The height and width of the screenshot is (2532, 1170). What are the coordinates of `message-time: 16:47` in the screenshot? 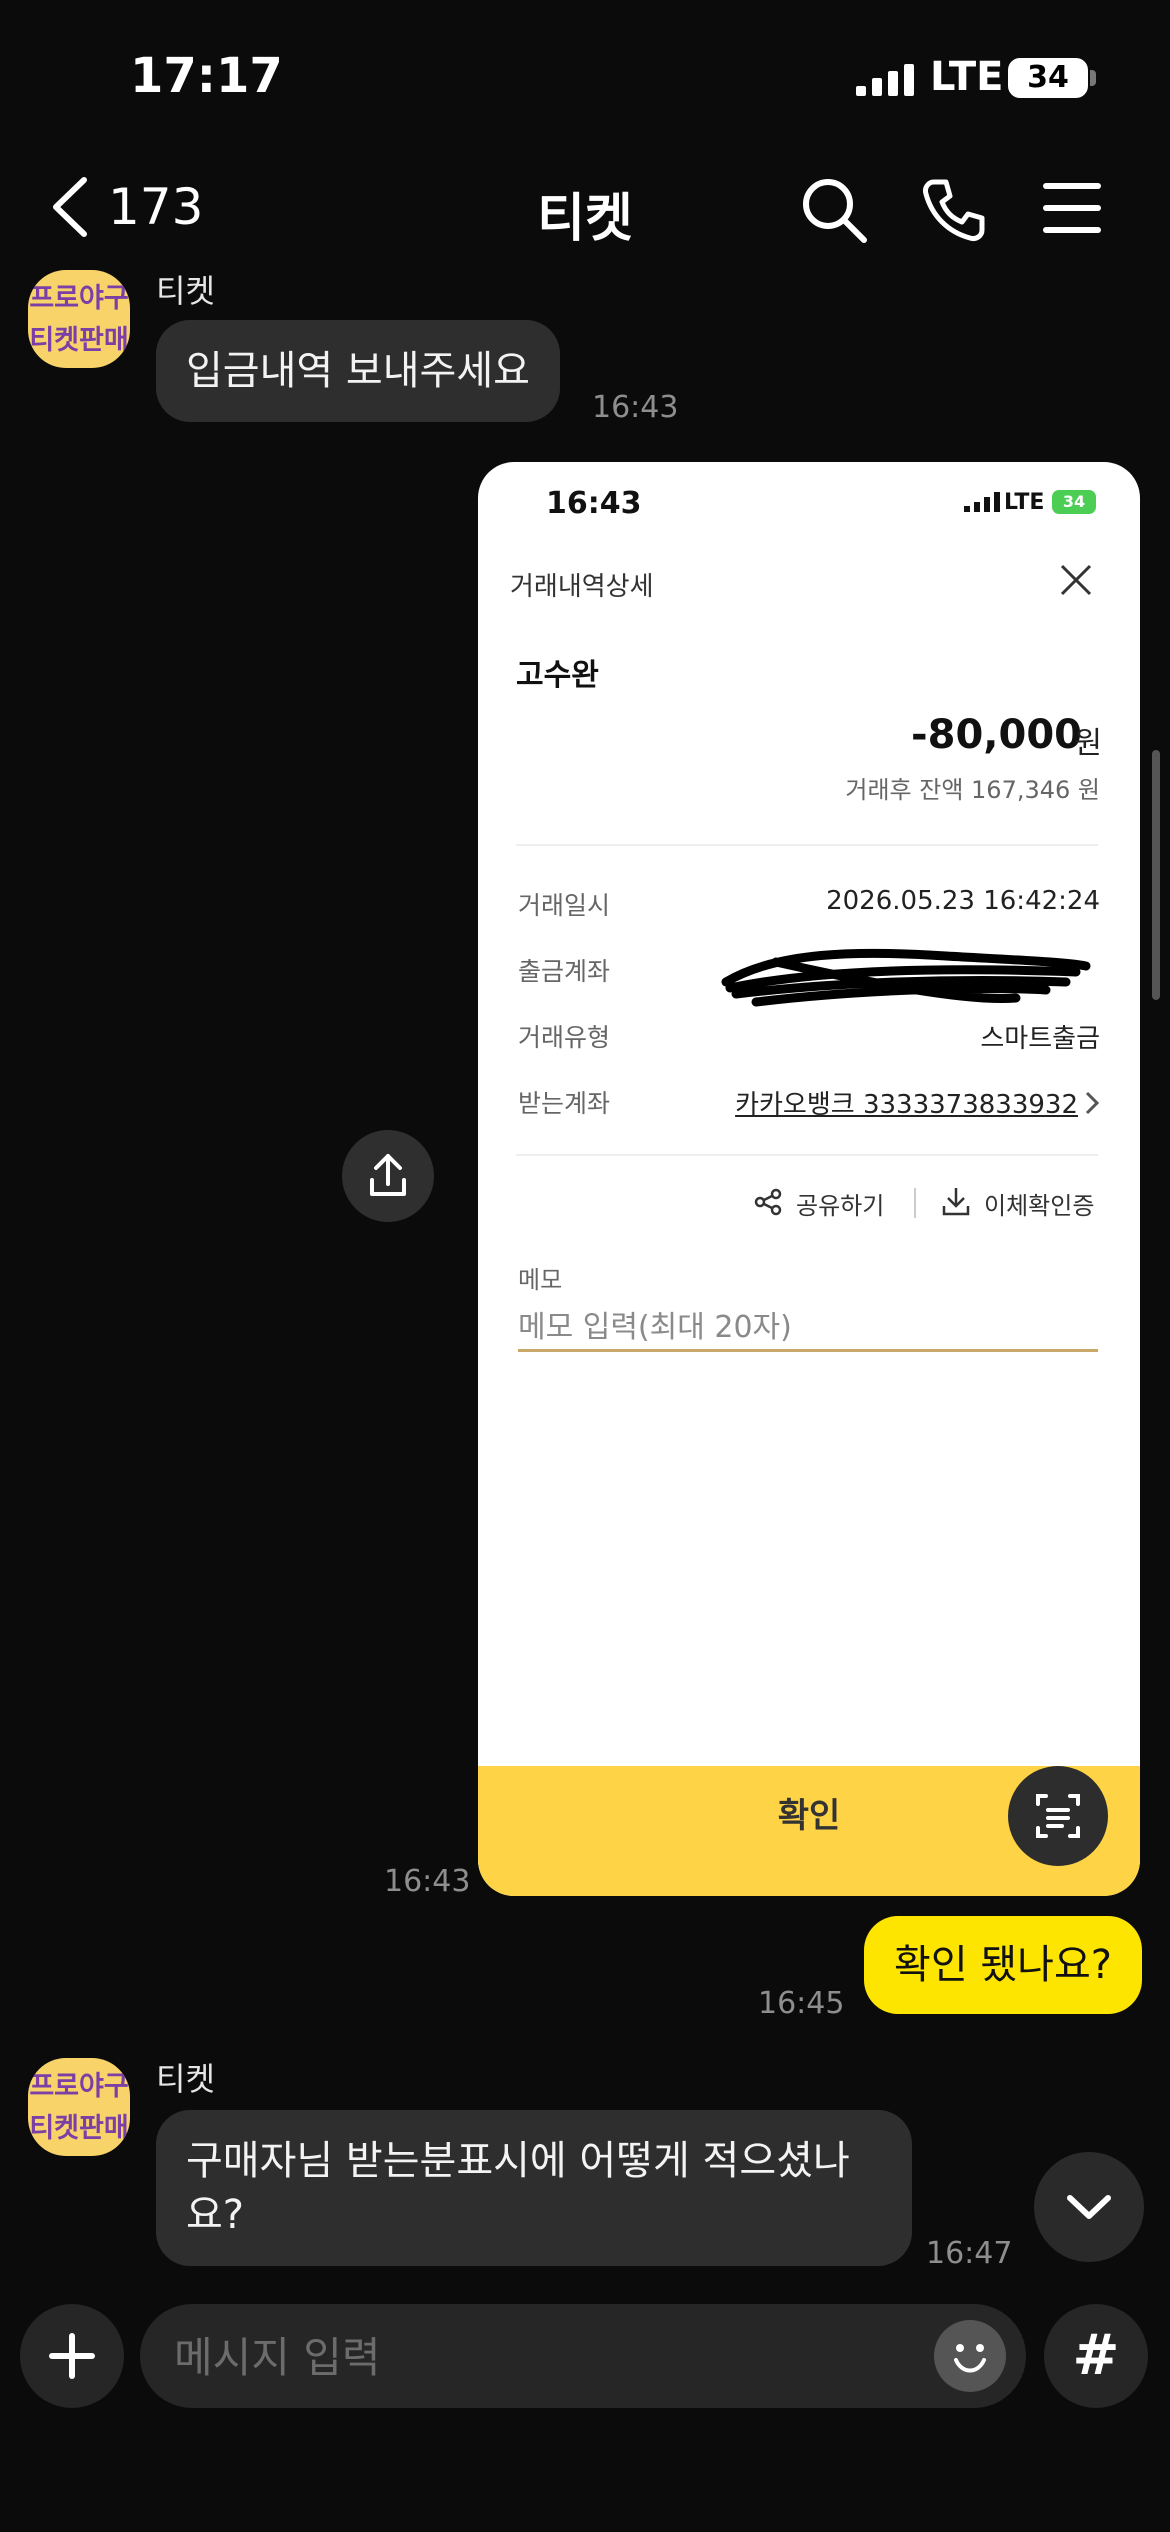 It's located at (969, 2253).